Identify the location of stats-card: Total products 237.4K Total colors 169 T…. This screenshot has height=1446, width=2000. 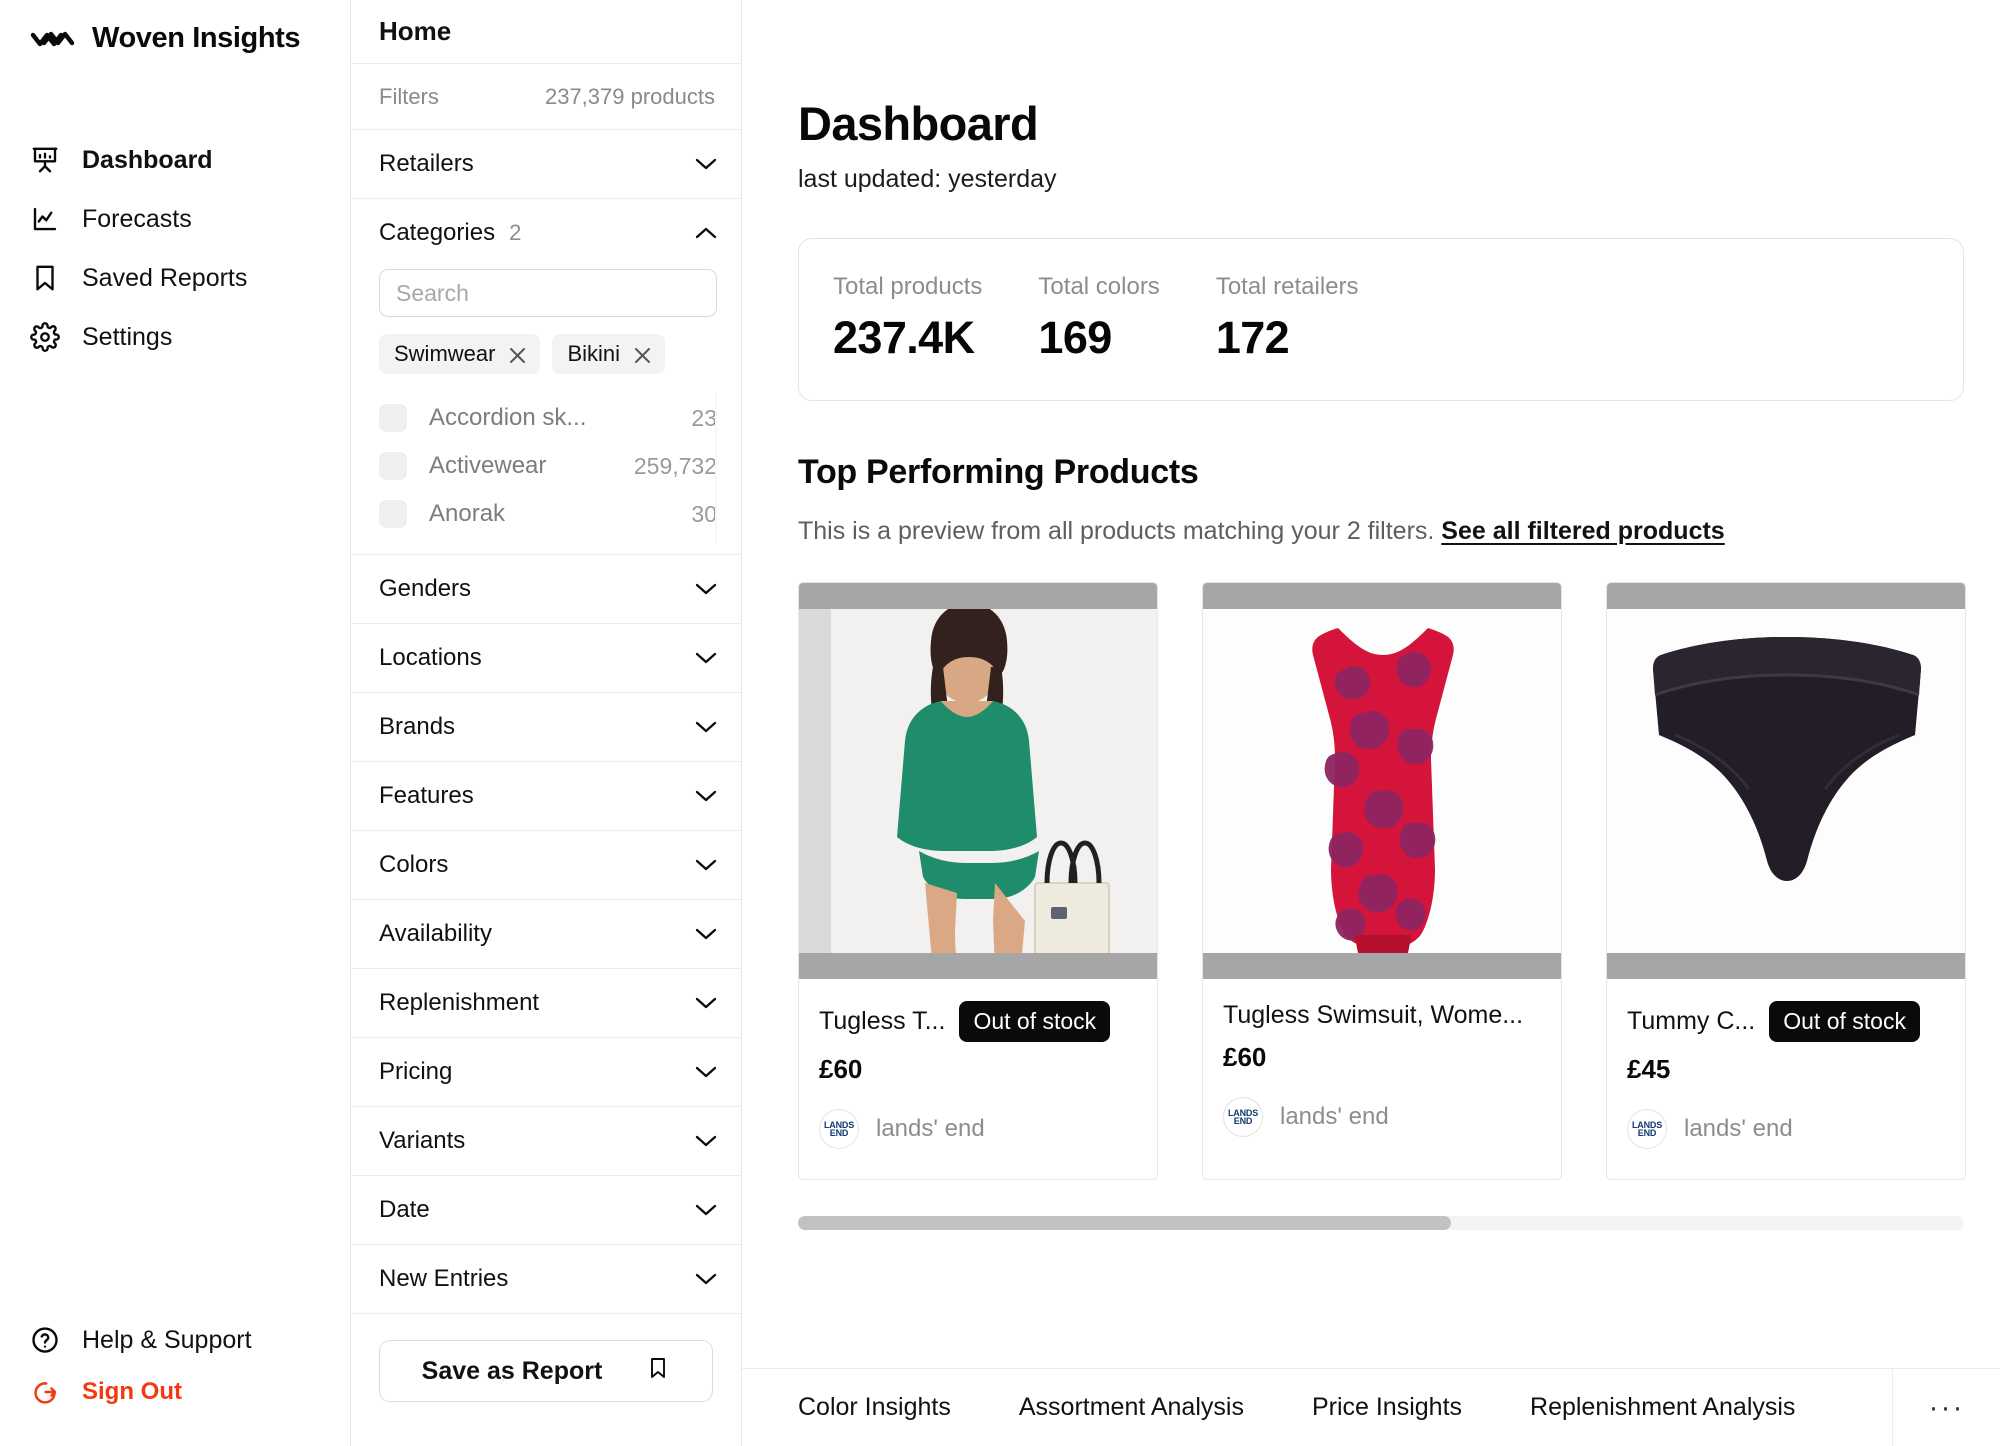
(1381, 319).